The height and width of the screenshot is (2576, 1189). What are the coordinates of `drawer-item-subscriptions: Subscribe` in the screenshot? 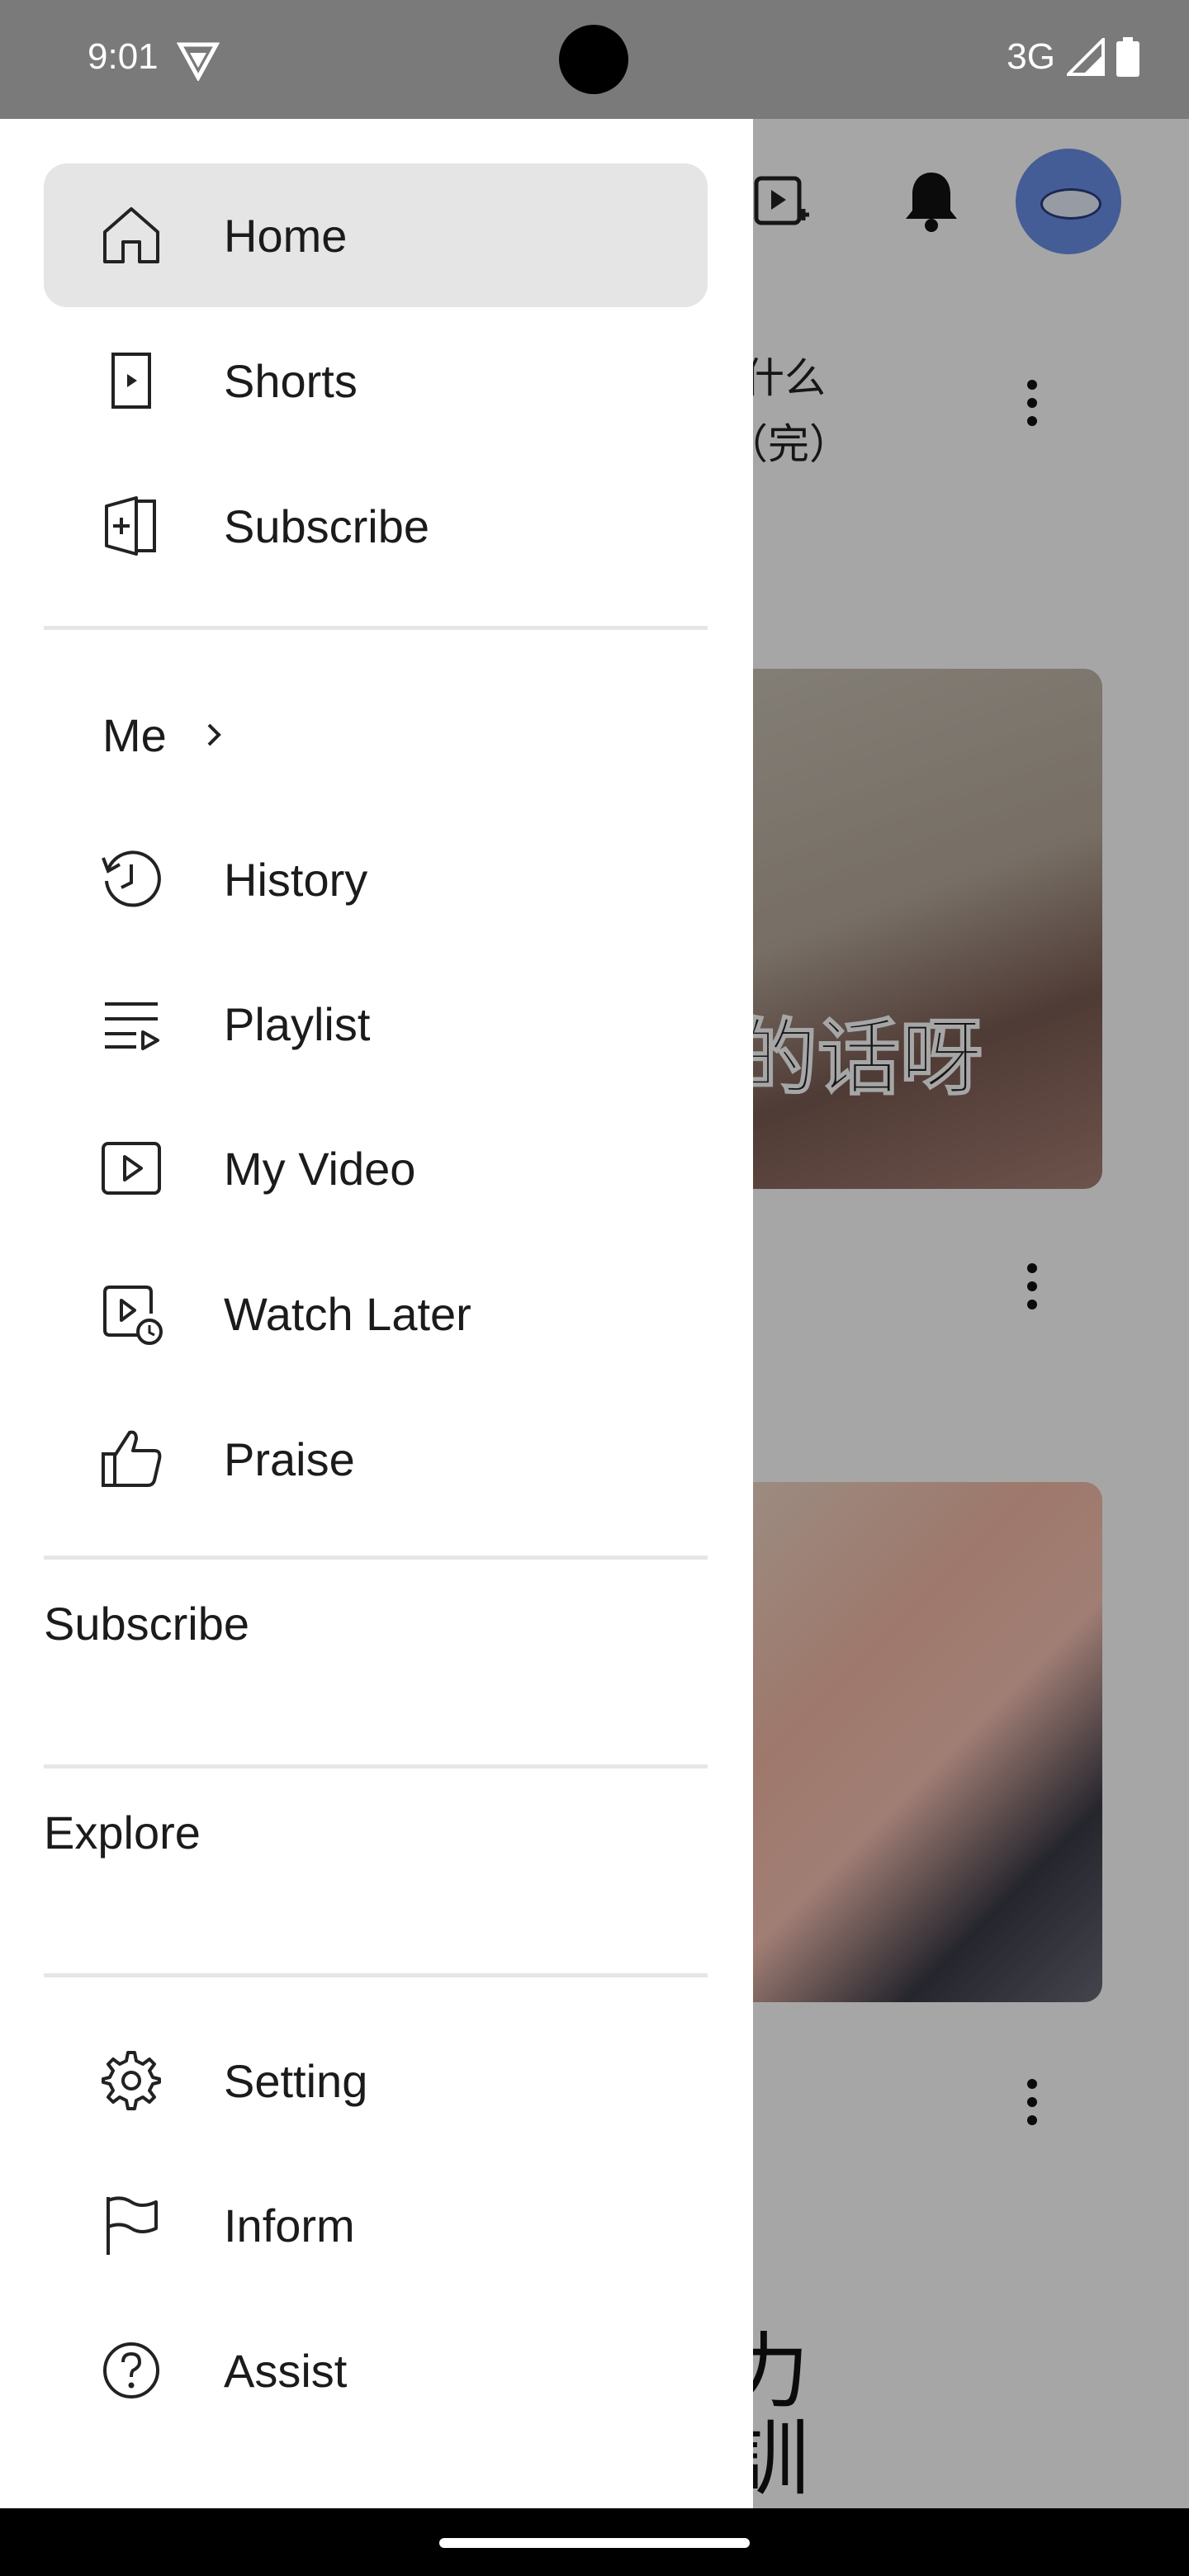 It's located at (376, 526).